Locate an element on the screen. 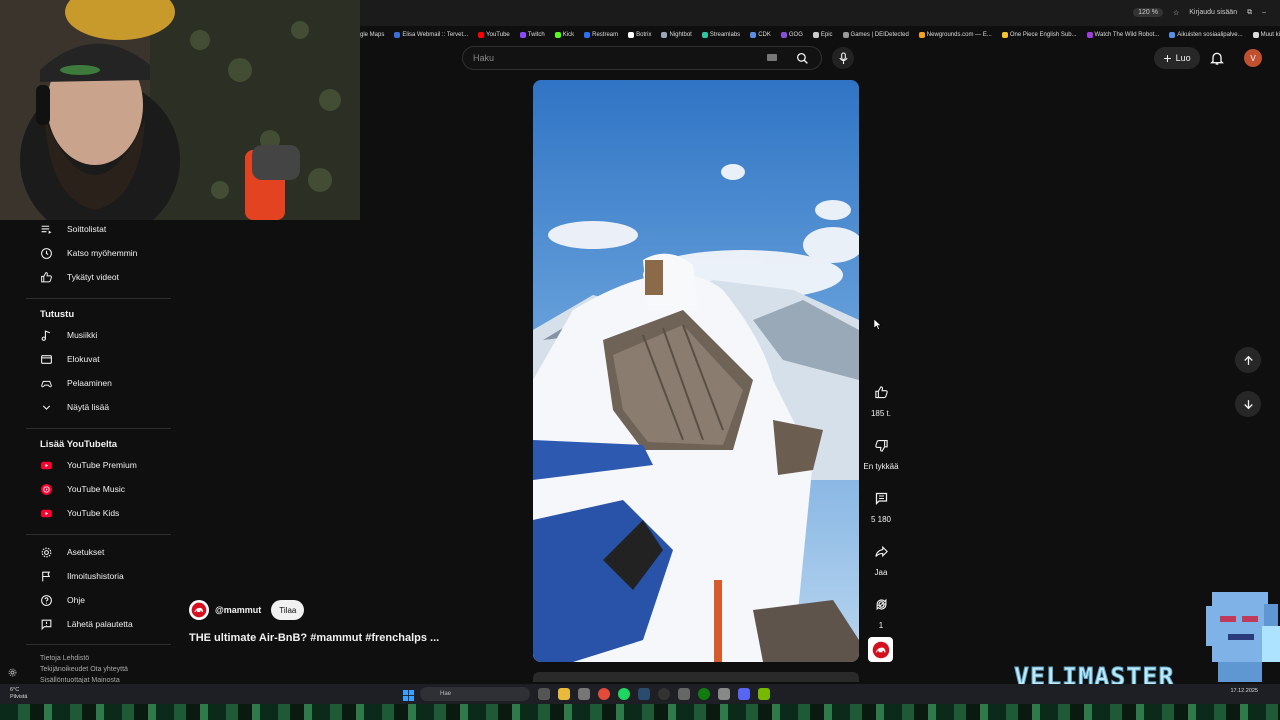 The width and height of the screenshot is (1280, 720). sidebar-item-youtube-music: YouTube Music is located at coordinates (82, 489).